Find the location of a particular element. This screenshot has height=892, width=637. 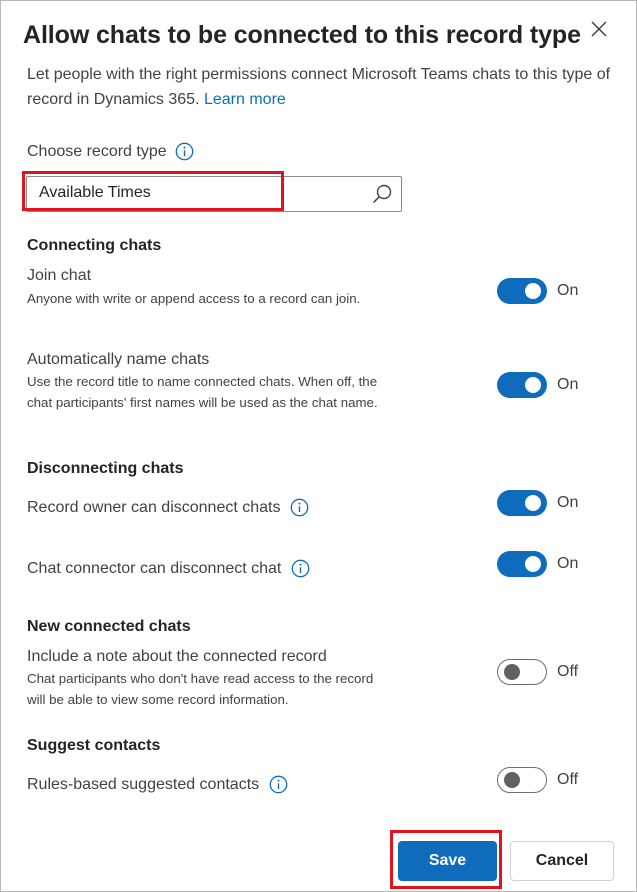

rules-contacts-toggle is located at coordinates (522, 780).